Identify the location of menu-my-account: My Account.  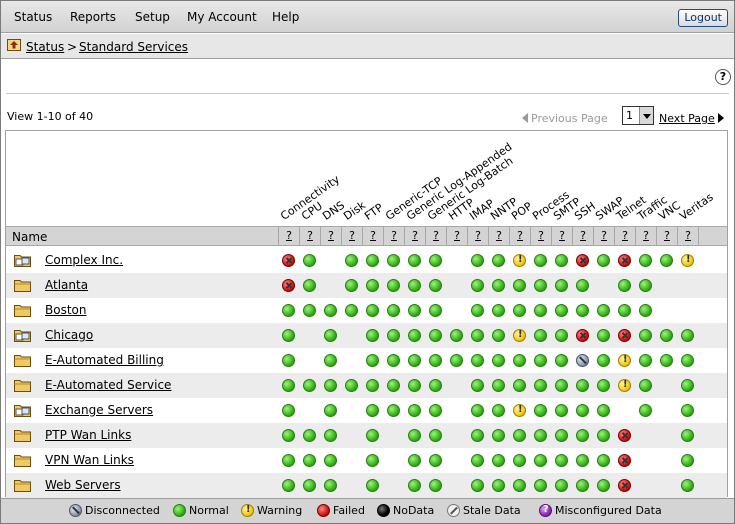
(222, 17).